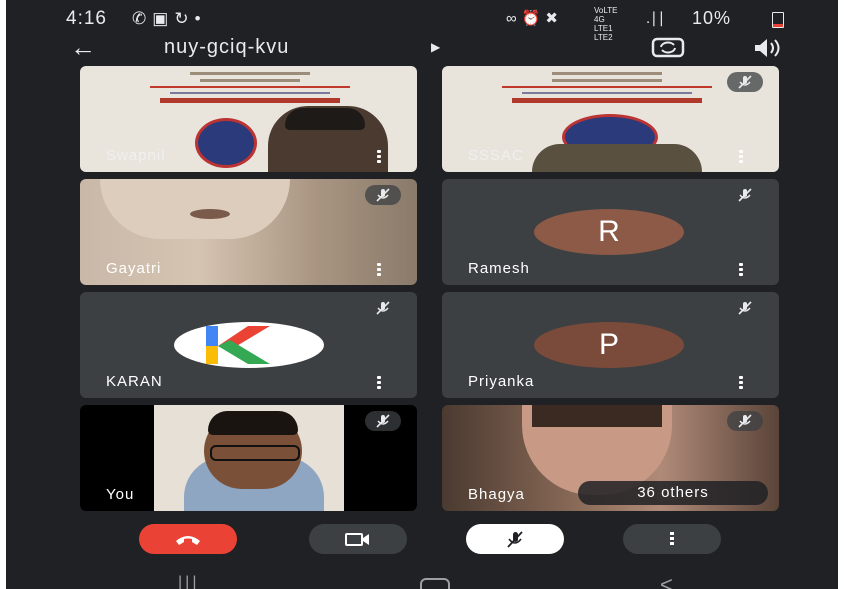  Describe the element at coordinates (554, 18) in the screenshot. I see `mute-icon: ✖` at that location.